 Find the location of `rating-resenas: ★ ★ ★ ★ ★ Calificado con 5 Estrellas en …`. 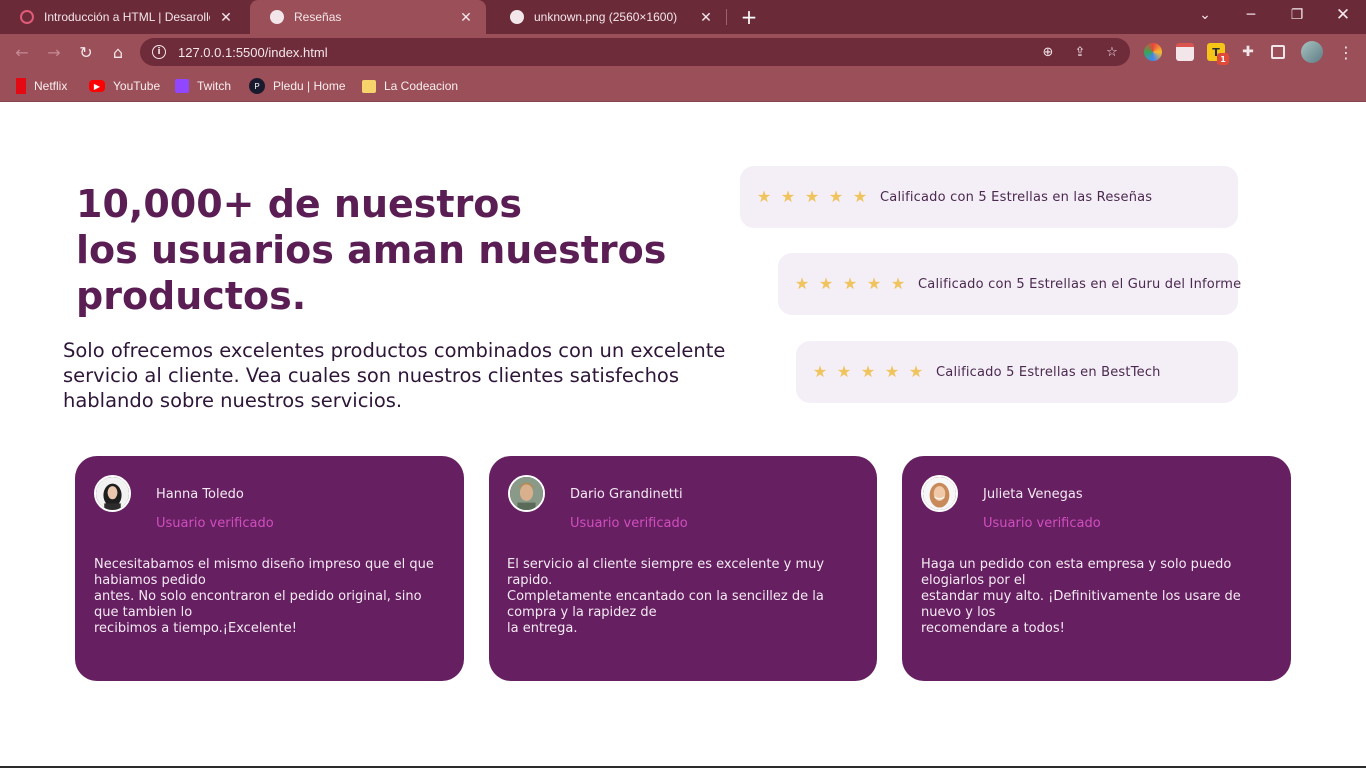

rating-resenas: ★ ★ ★ ★ ★ Calificado con 5 Estrellas en … is located at coordinates (989, 197).